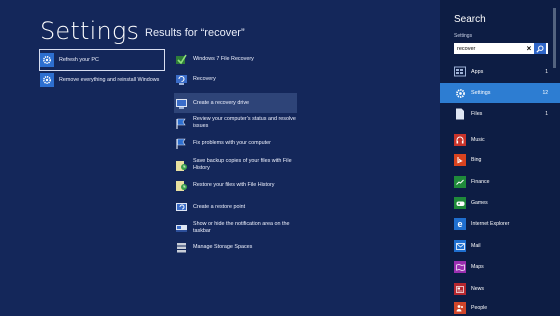  Describe the element at coordinates (195, 33) in the screenshot. I see `results-heading: Results for “recover”` at that location.